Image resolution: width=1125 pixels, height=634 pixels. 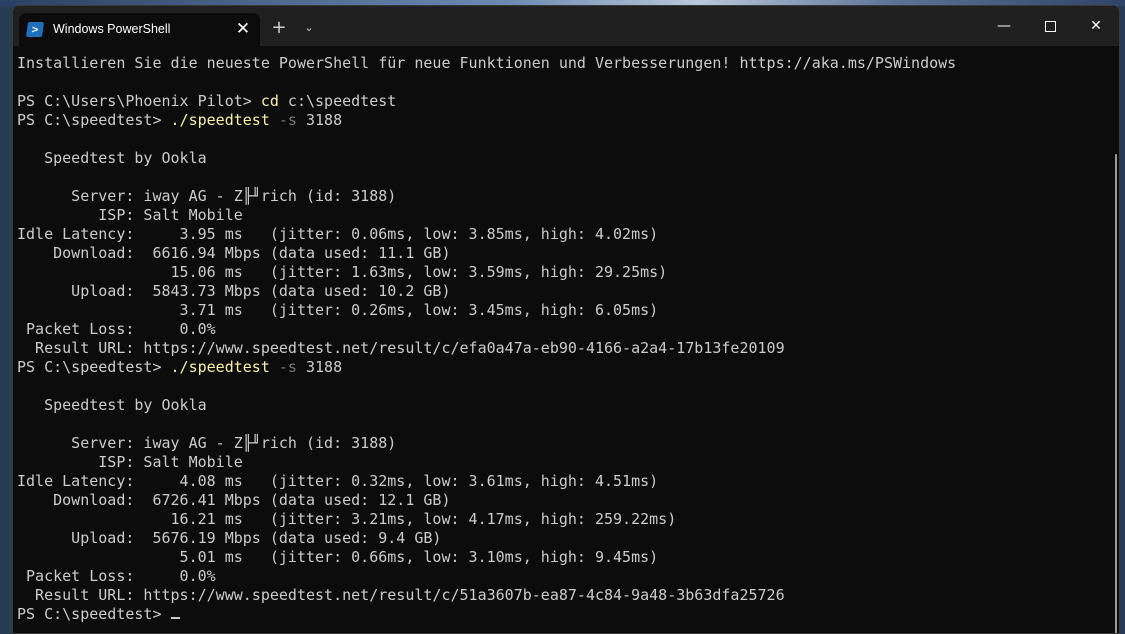 What do you see at coordinates (1096, 26) in the screenshot?
I see `close-window-button: ✕` at bounding box center [1096, 26].